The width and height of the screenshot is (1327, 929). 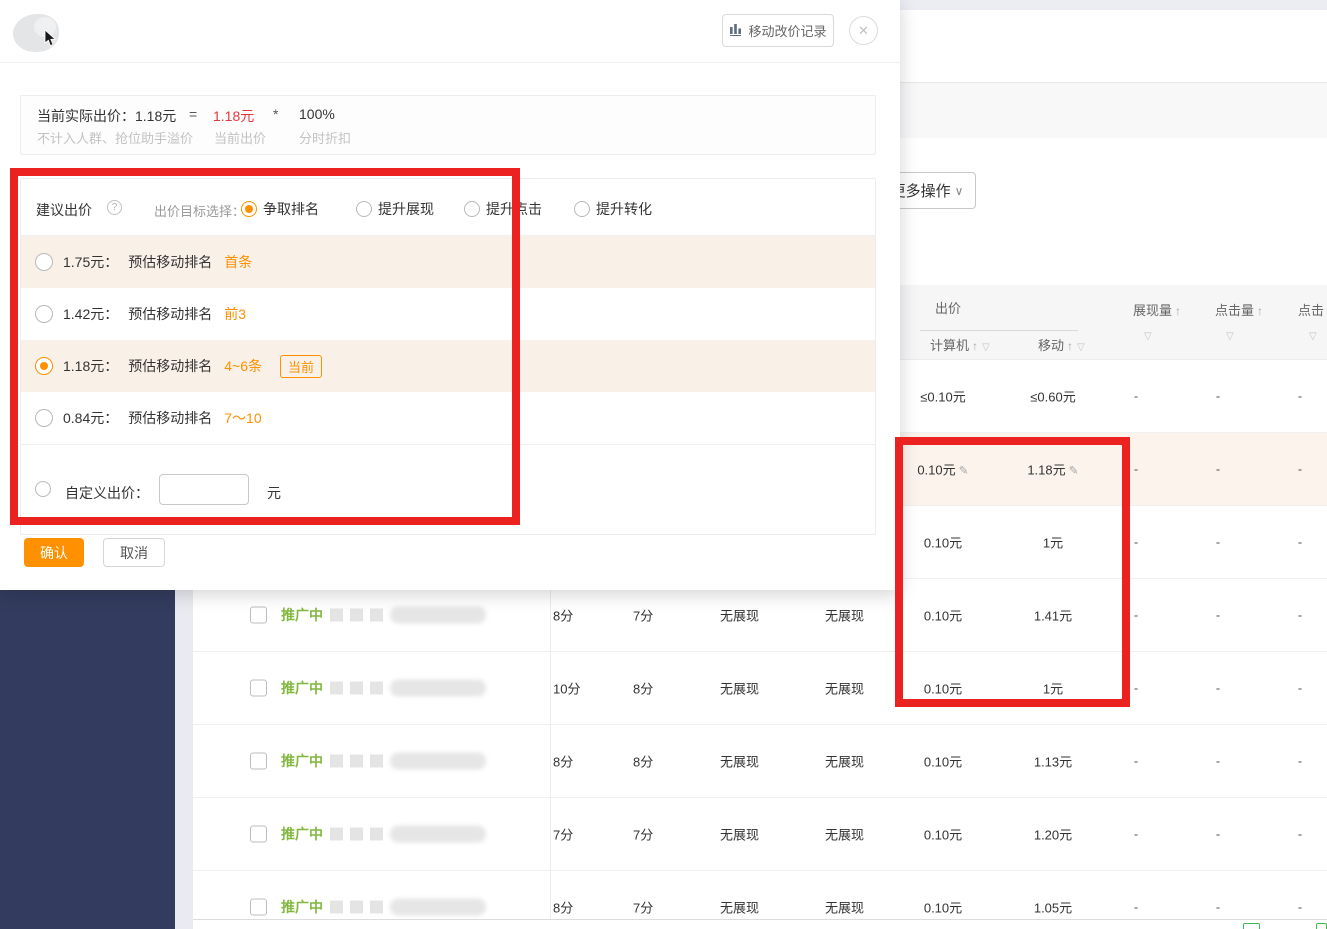 I want to click on mobile-bid-value: 1元, so click(x=1053, y=689).